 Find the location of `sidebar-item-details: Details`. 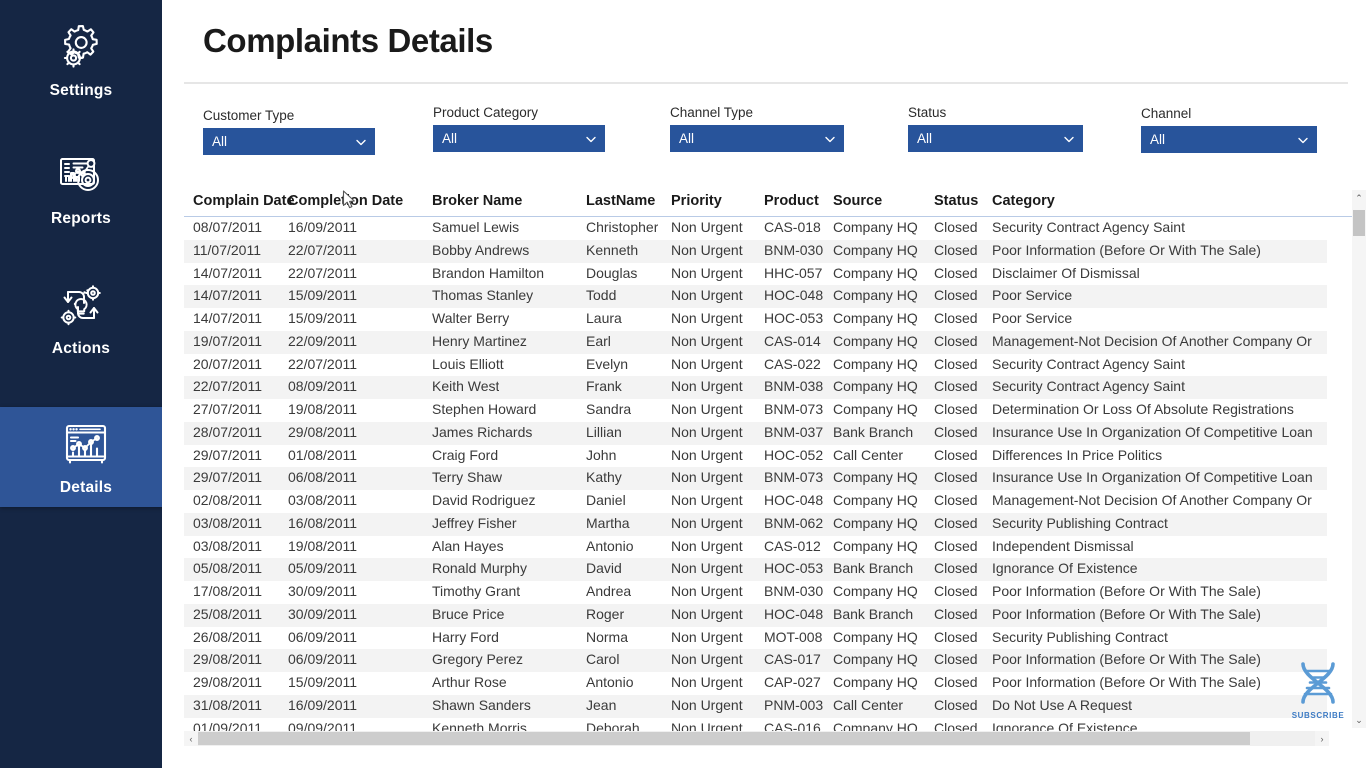

sidebar-item-details: Details is located at coordinates (86, 457).